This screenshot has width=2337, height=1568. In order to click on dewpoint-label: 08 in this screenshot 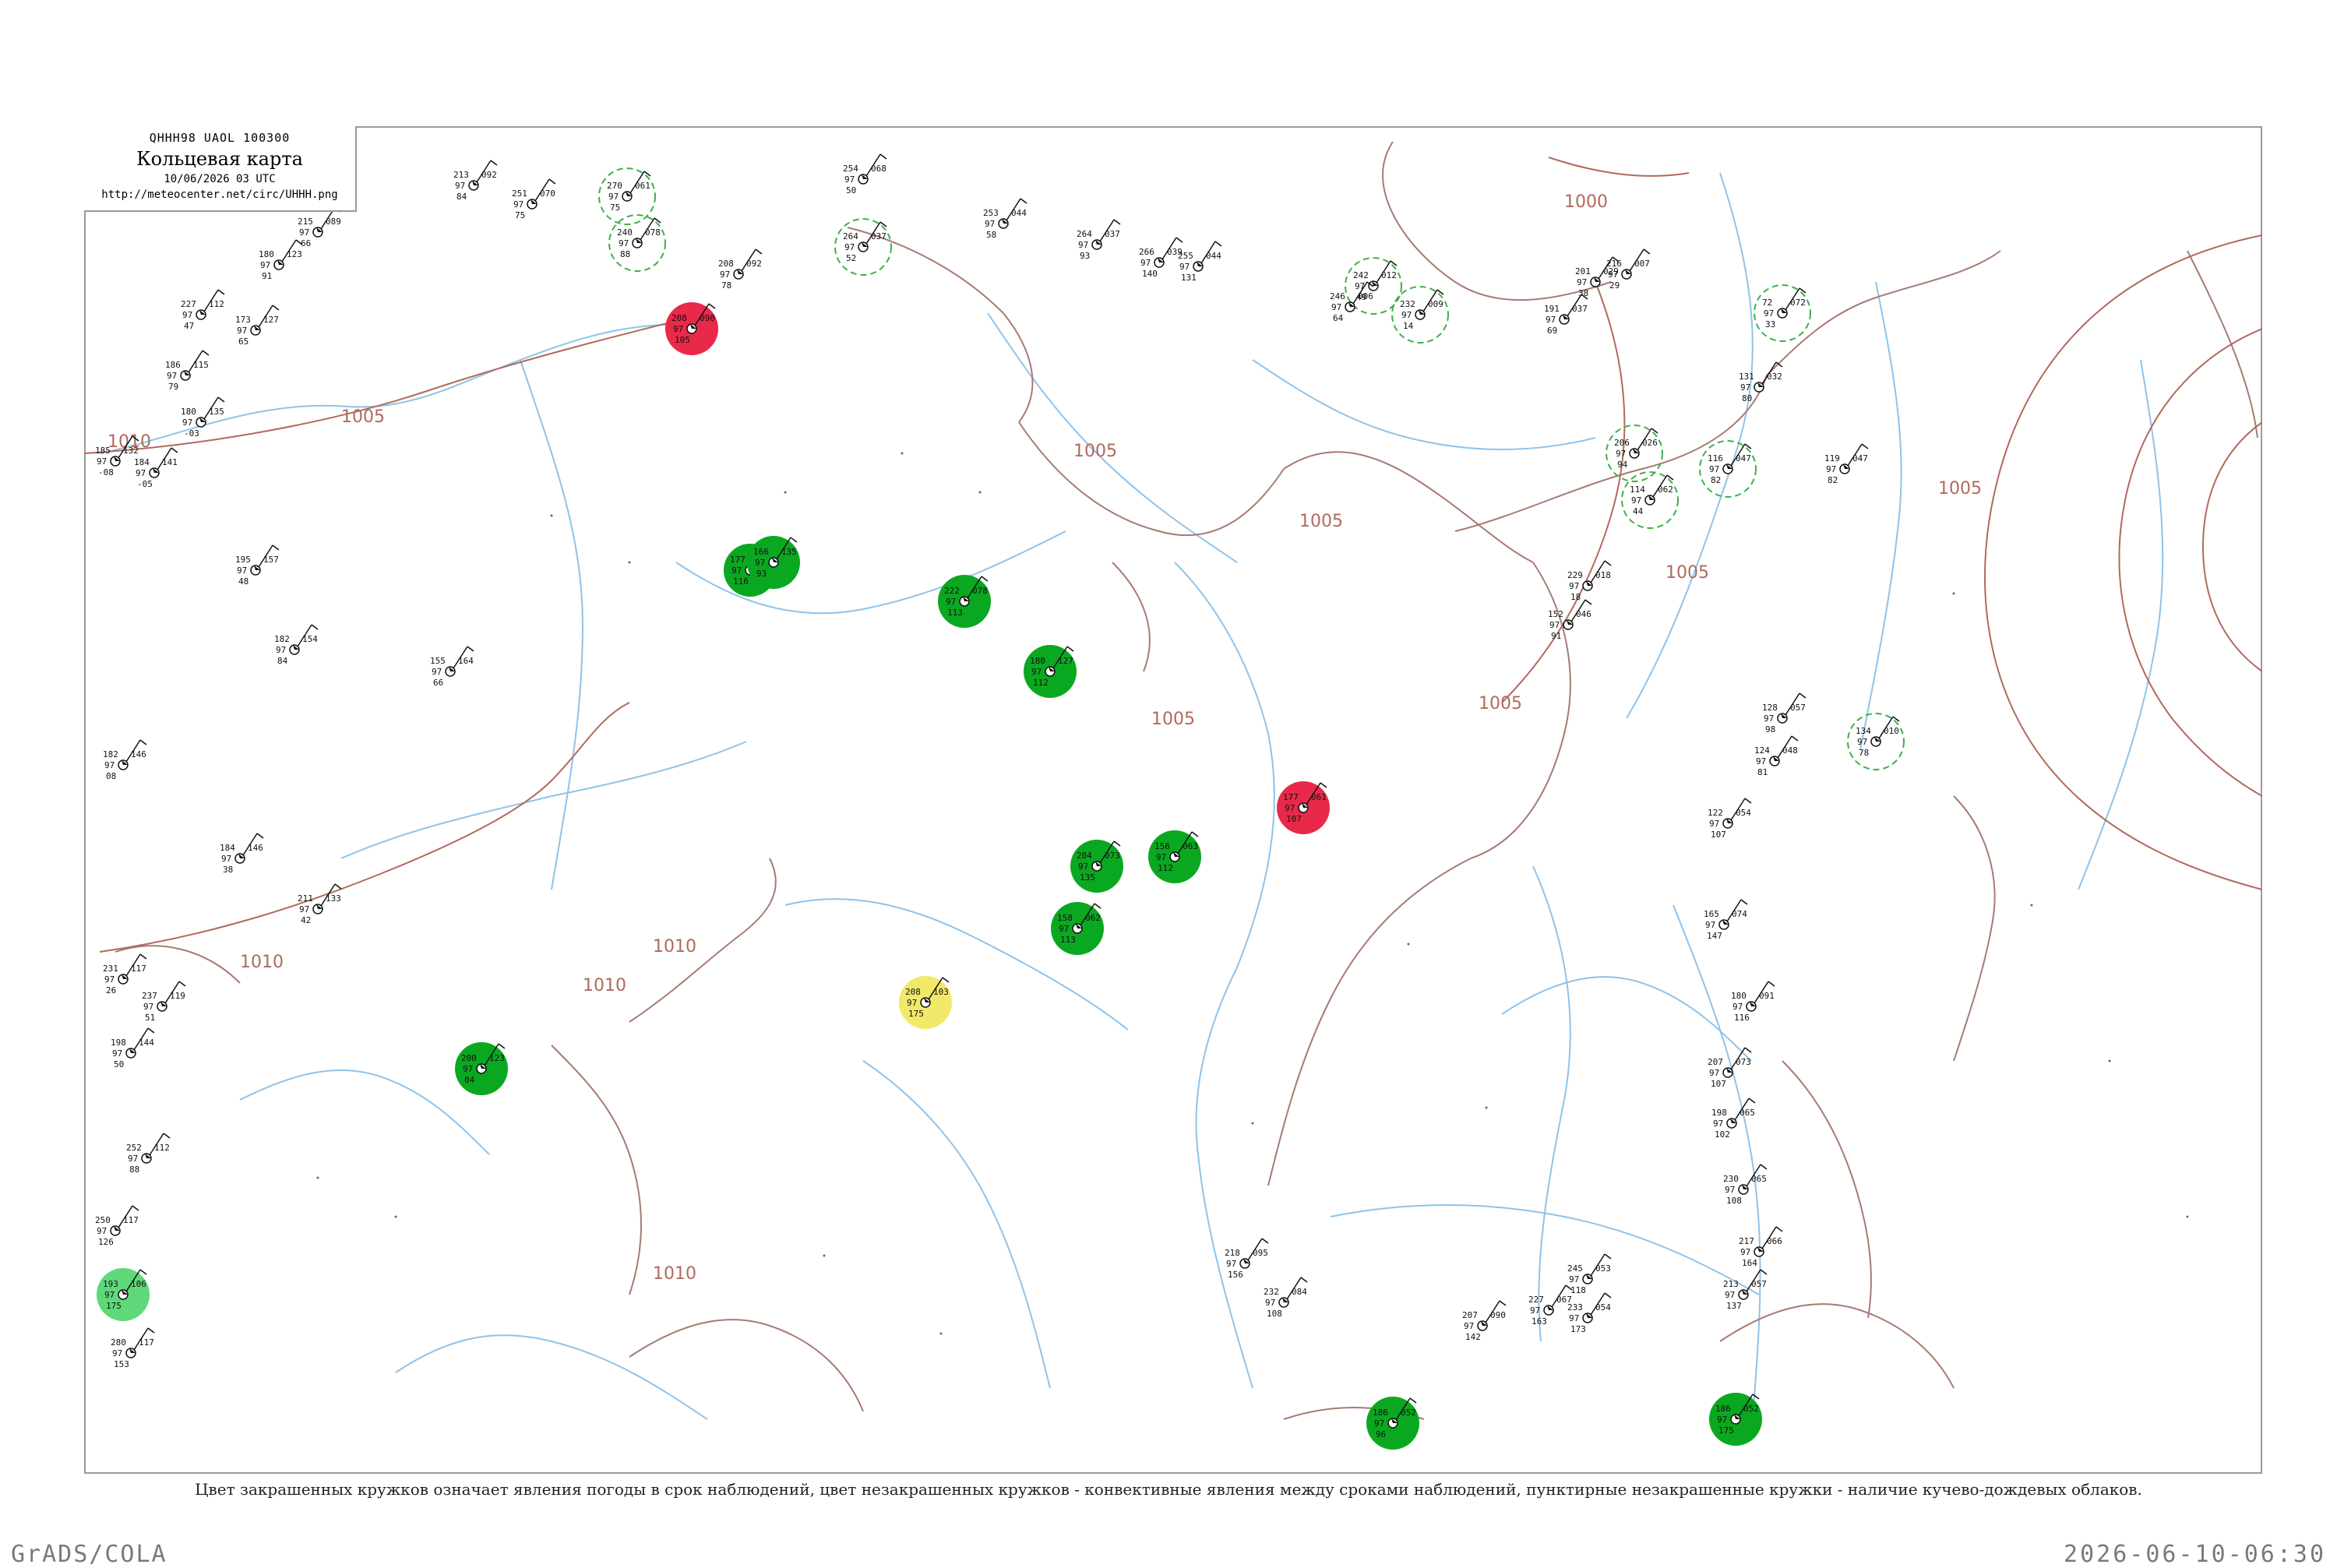, I will do `click(111, 776)`.